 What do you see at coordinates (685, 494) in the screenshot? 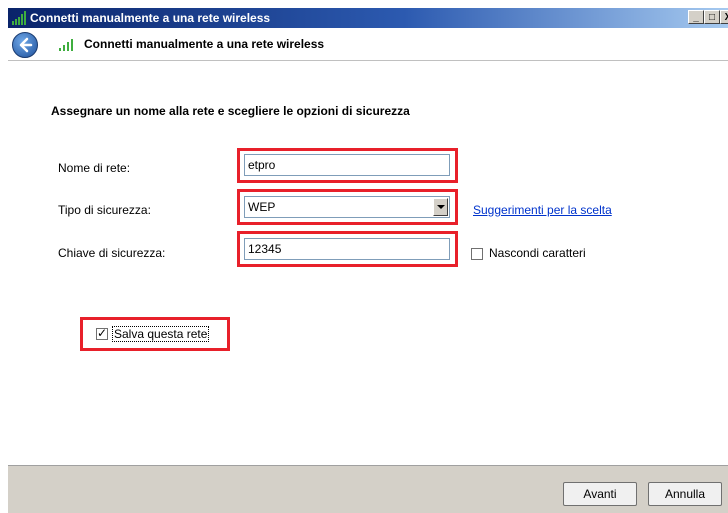
I see `cancel-button: Annulla` at bounding box center [685, 494].